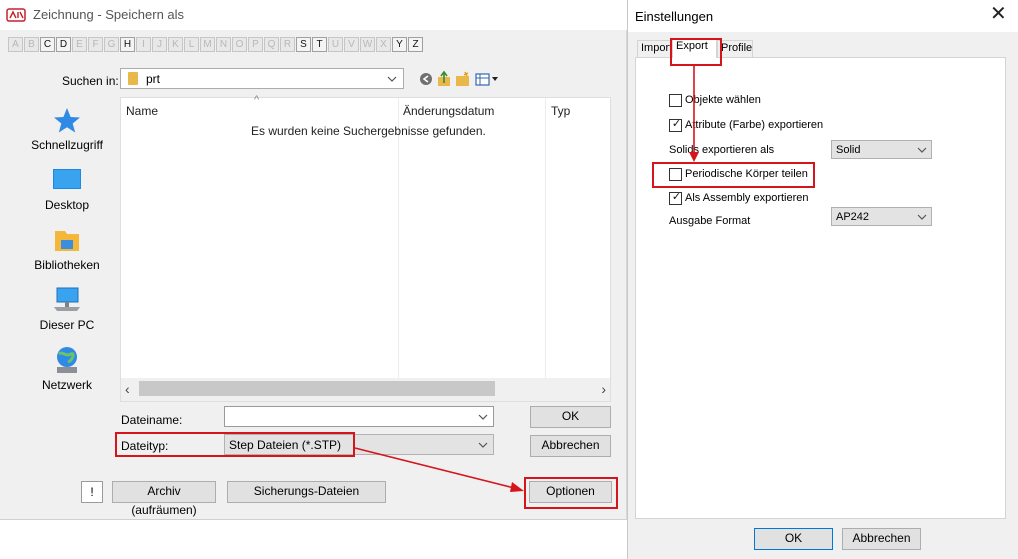 This screenshot has width=1018, height=559. What do you see at coordinates (722, 150) in the screenshot?
I see `solids-label: Solids exportieren als` at bounding box center [722, 150].